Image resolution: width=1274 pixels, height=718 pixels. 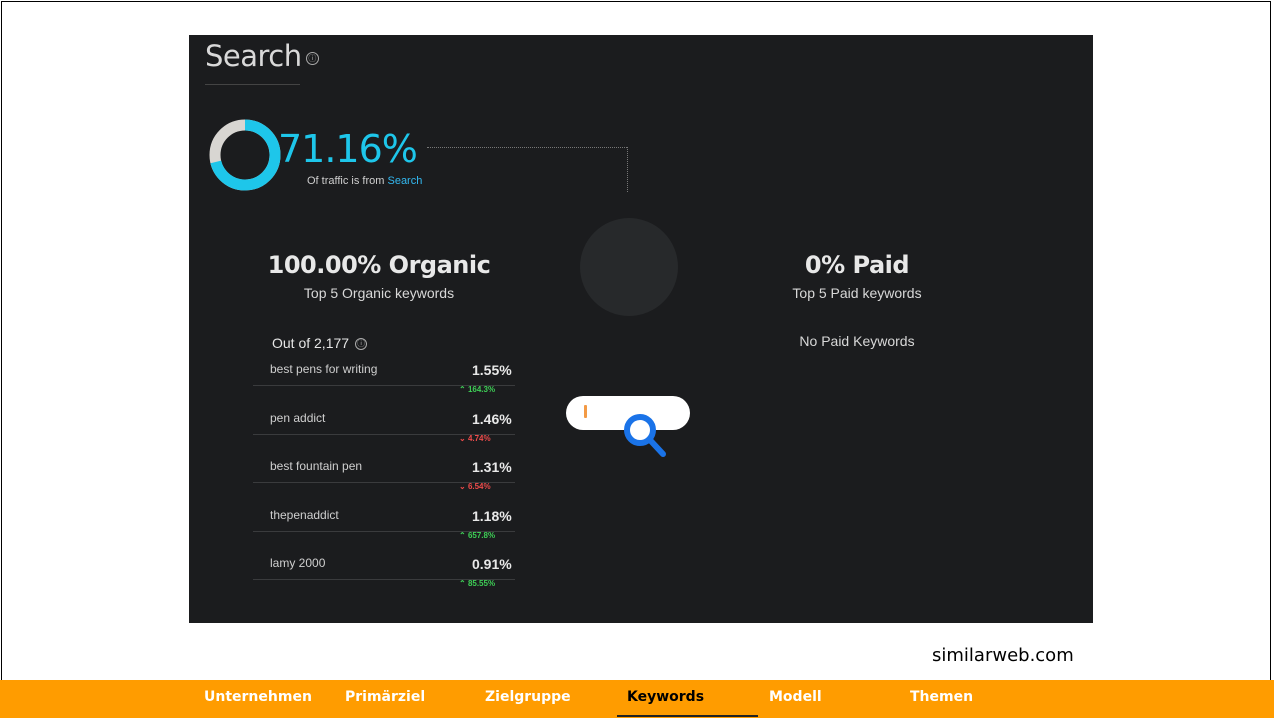 What do you see at coordinates (253, 56) in the screenshot?
I see `panel-title-text: Search` at bounding box center [253, 56].